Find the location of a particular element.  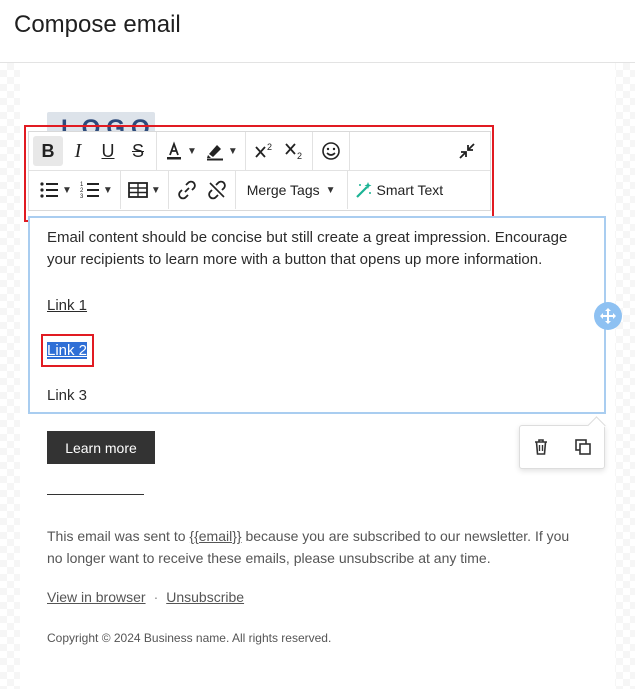

block-actions-popover is located at coordinates (562, 447).